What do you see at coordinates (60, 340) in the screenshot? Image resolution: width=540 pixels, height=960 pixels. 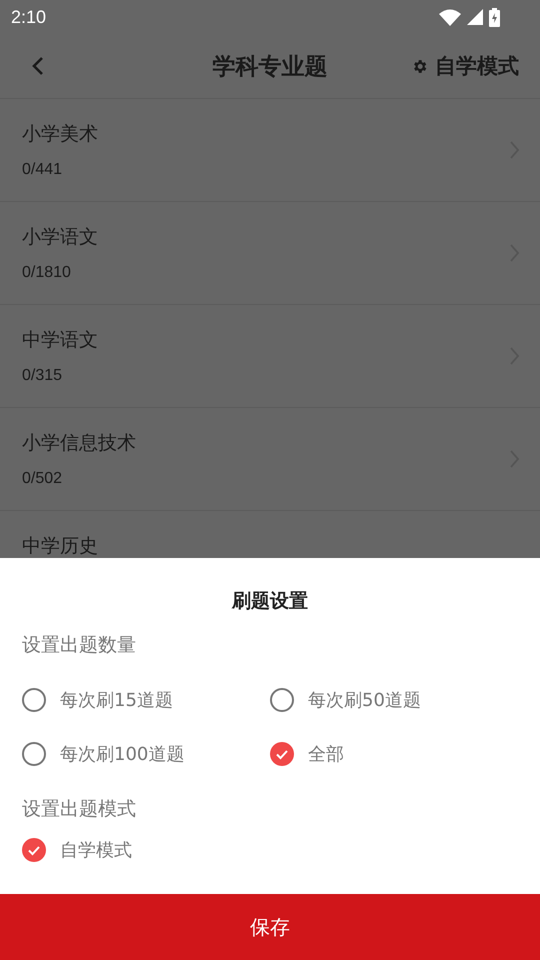 I see `subject-name: 中学语文` at bounding box center [60, 340].